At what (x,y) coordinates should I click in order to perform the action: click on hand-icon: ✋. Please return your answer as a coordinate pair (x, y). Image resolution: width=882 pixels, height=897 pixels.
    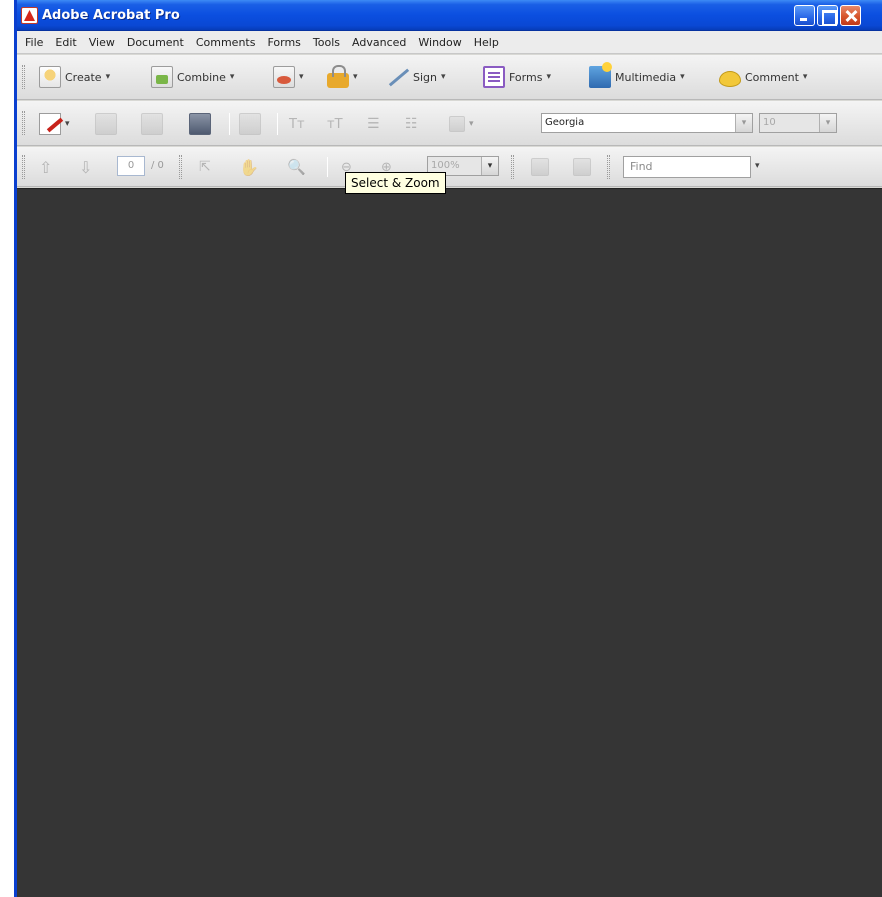
    Looking at the image, I should click on (249, 167).